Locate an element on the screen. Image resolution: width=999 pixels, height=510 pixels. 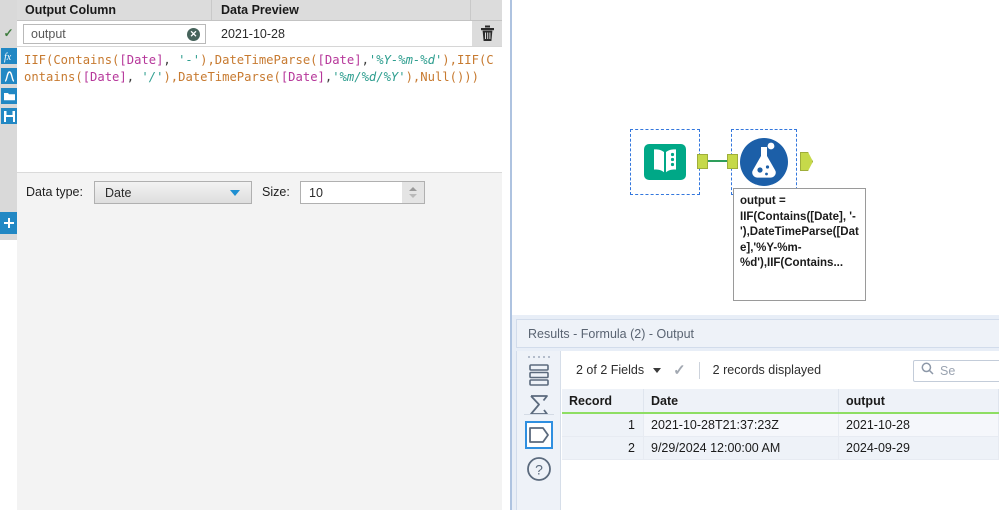
output-column-input-wrap: output ✕ is located at coordinates (114, 34).